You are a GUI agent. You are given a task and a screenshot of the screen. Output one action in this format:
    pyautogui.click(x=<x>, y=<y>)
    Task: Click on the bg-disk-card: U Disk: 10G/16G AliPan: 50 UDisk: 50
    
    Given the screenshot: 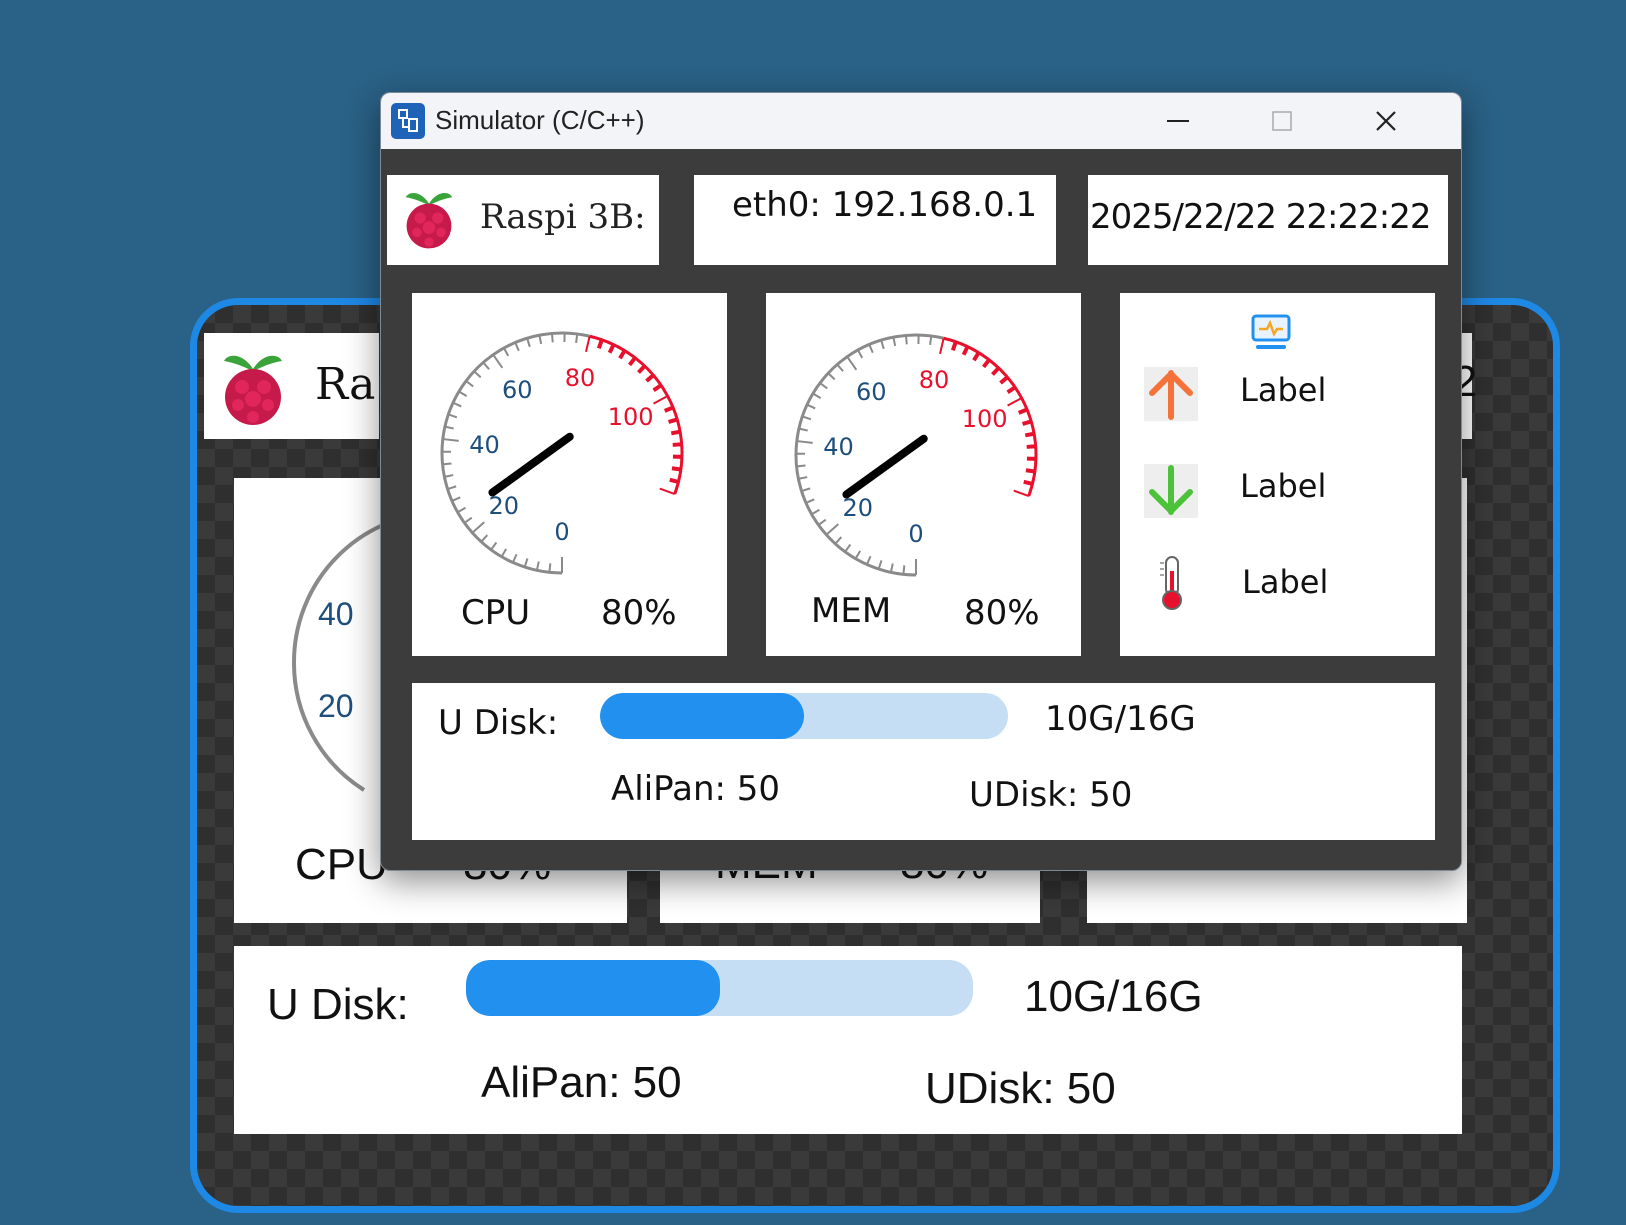 What is the action you would take?
    pyautogui.click(x=848, y=1040)
    